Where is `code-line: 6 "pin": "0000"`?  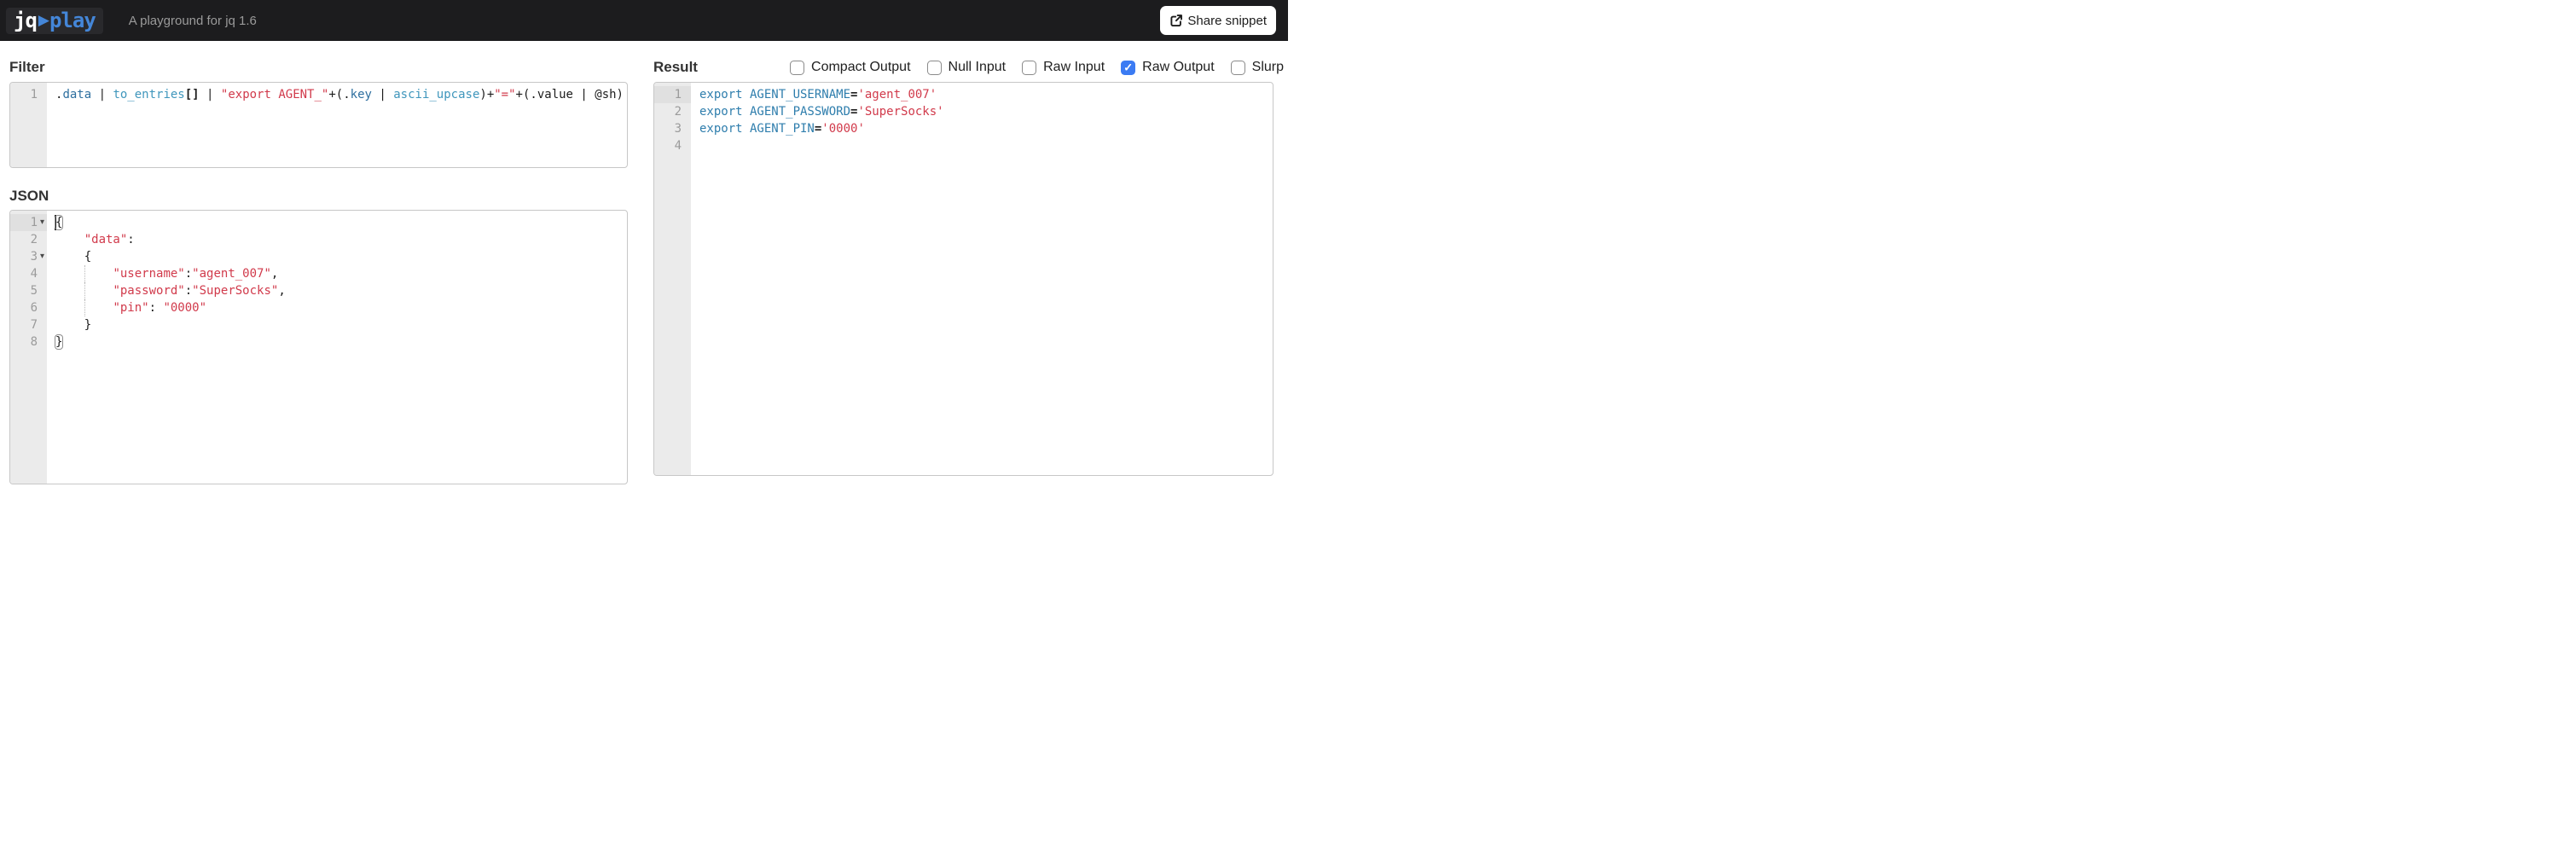
code-line: 6 "pin": "0000" is located at coordinates (318, 307).